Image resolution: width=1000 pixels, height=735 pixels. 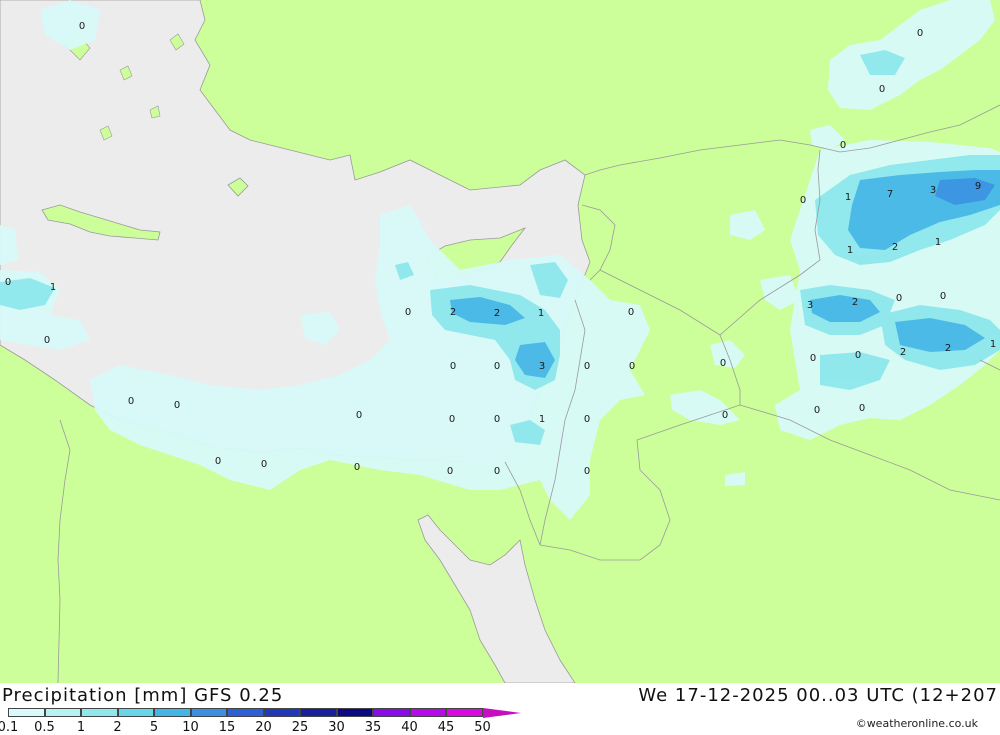 I want to click on value-label: 9, so click(x=978, y=186).